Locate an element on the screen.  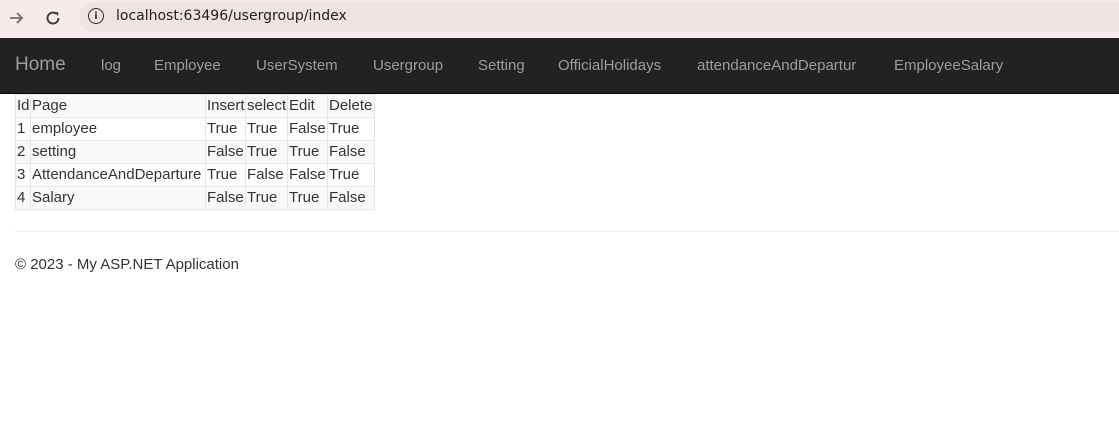
nav-link-employeesalary: EmployeeSalary is located at coordinates (948, 66).